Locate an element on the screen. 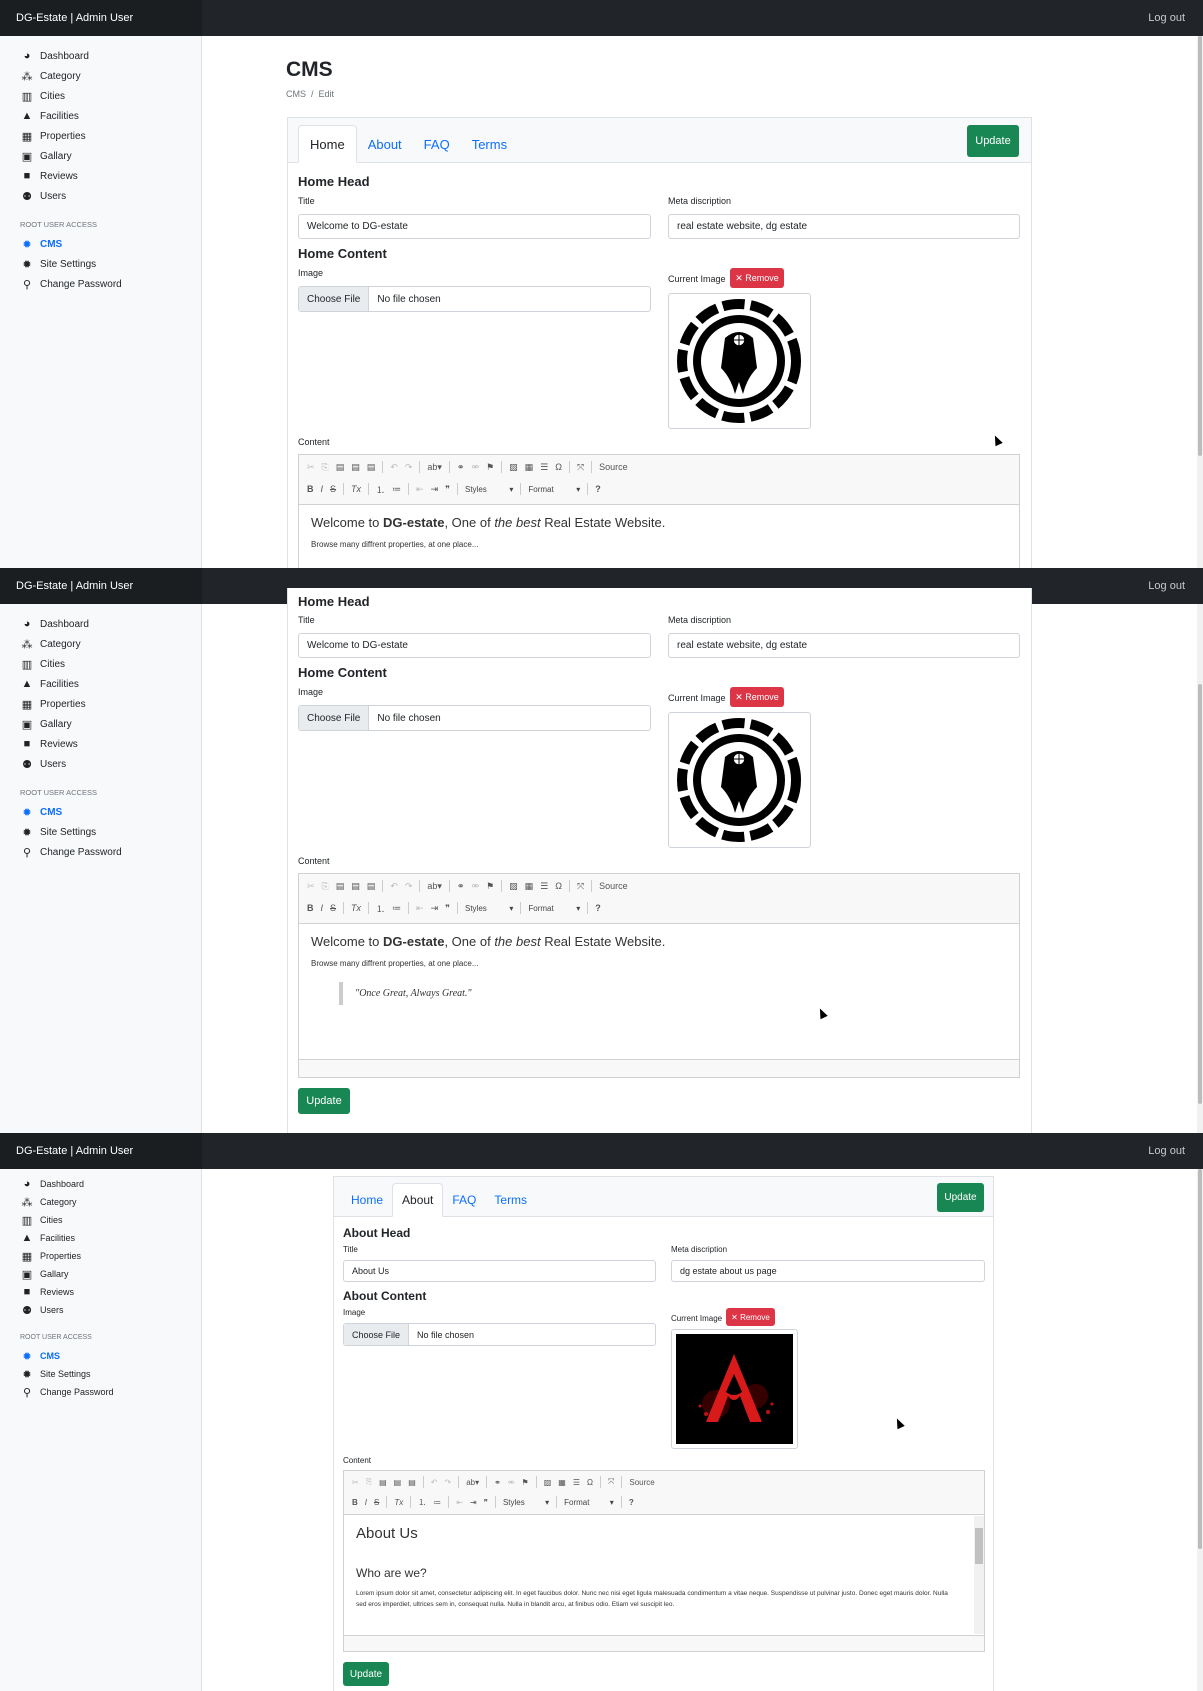 The height and width of the screenshot is (1691, 1203). sidebar-item-dashboard: ◕ Dashboard is located at coordinates (100, 624).